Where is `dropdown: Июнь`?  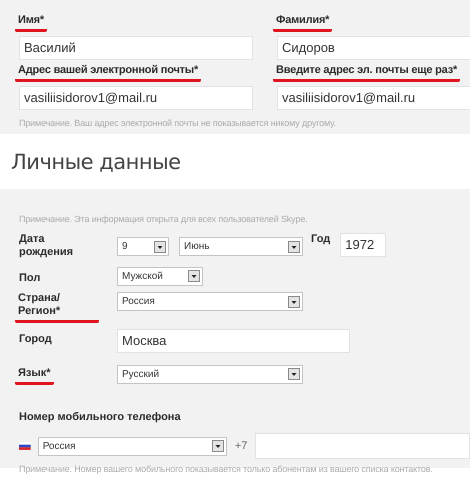
dropdown: Июнь is located at coordinates (241, 246).